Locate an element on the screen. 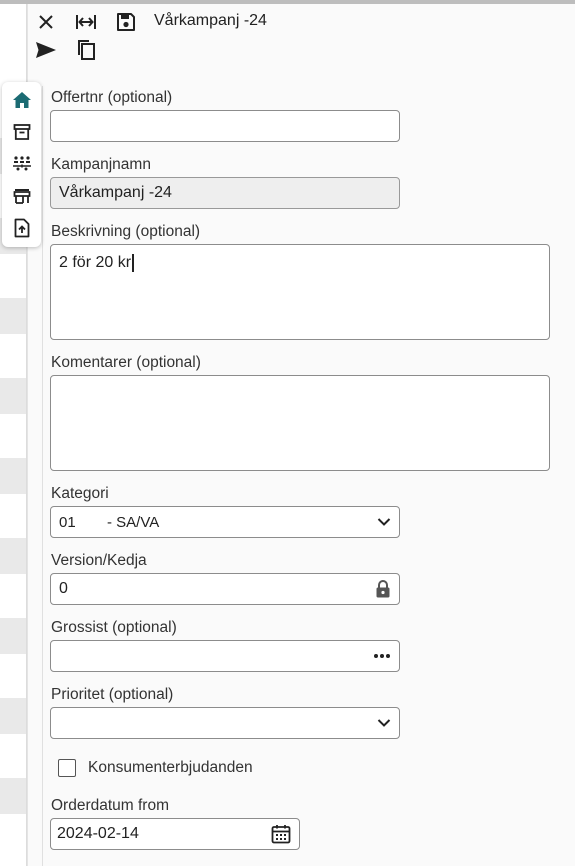 The image size is (575, 866). prioritet-select is located at coordinates (225, 723).